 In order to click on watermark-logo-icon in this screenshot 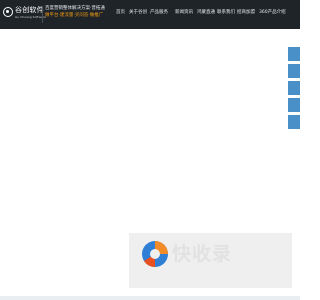, I will do `click(155, 254)`.